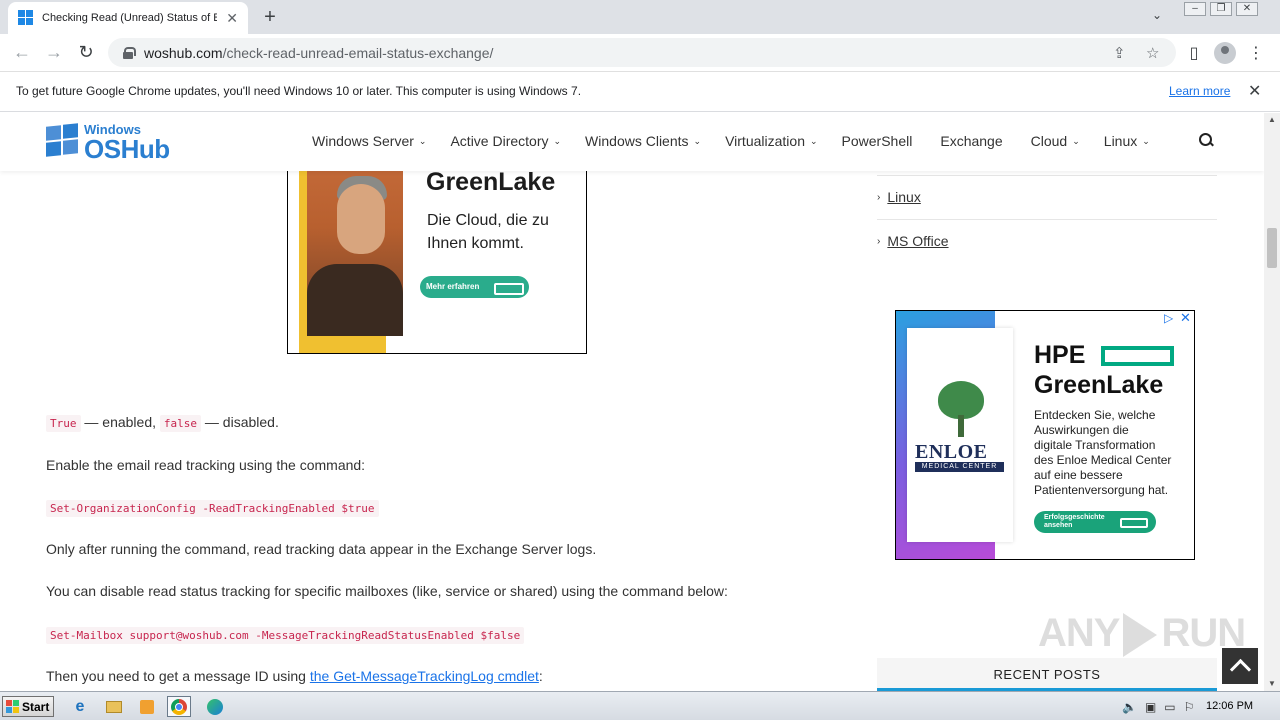 The image size is (1280, 720). Describe the element at coordinates (1240, 666) in the screenshot. I see `scroll-to-top-button` at that location.